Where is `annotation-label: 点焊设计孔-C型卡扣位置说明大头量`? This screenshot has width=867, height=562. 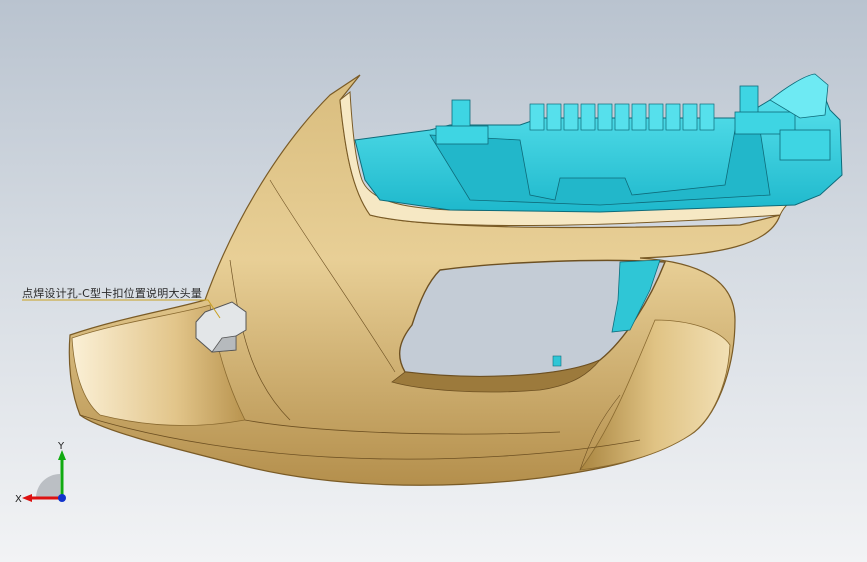 annotation-label: 点焊设计孔-C型卡扣位置说明大头量 is located at coordinates (112, 293).